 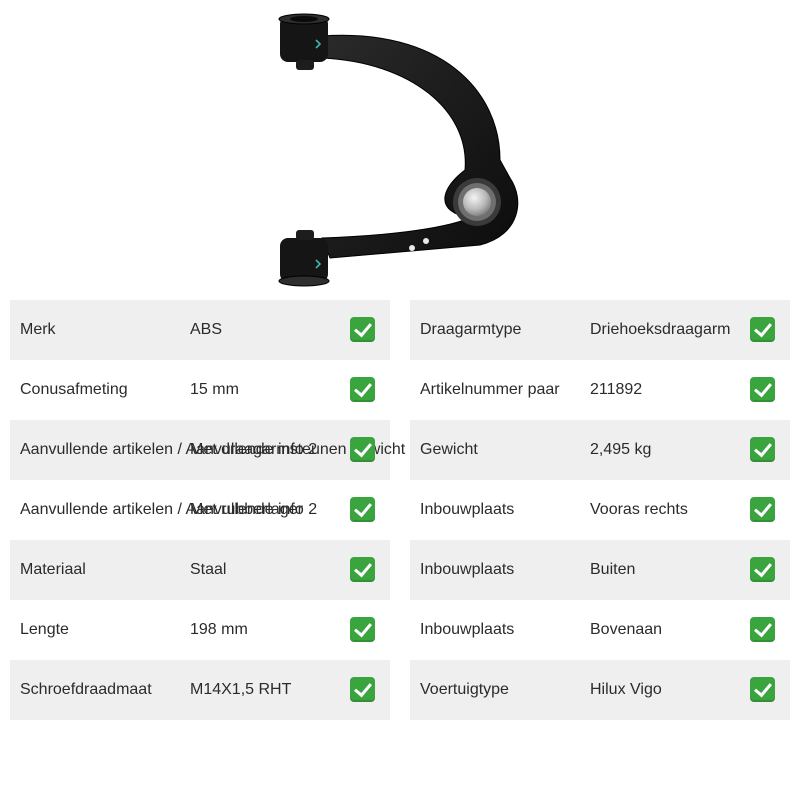 I want to click on spec-row-draagarmtype: Draagarmtype Driehoeksdraagarm, so click(x=600, y=330).